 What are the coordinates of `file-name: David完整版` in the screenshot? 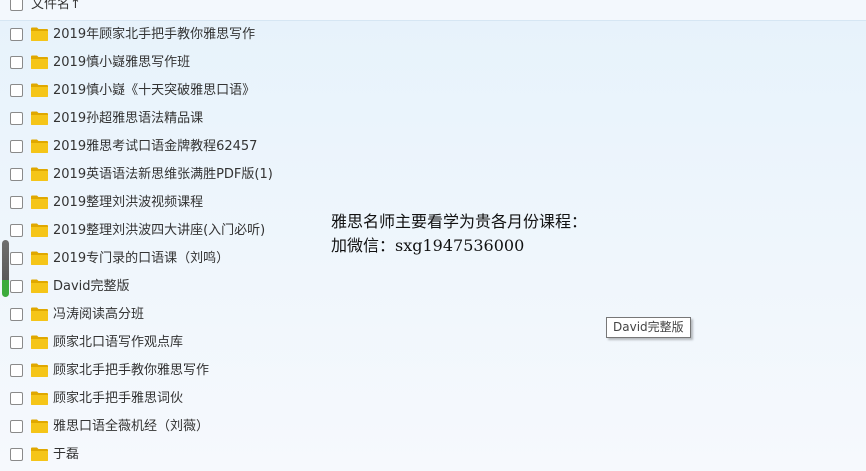 It's located at (91, 287).